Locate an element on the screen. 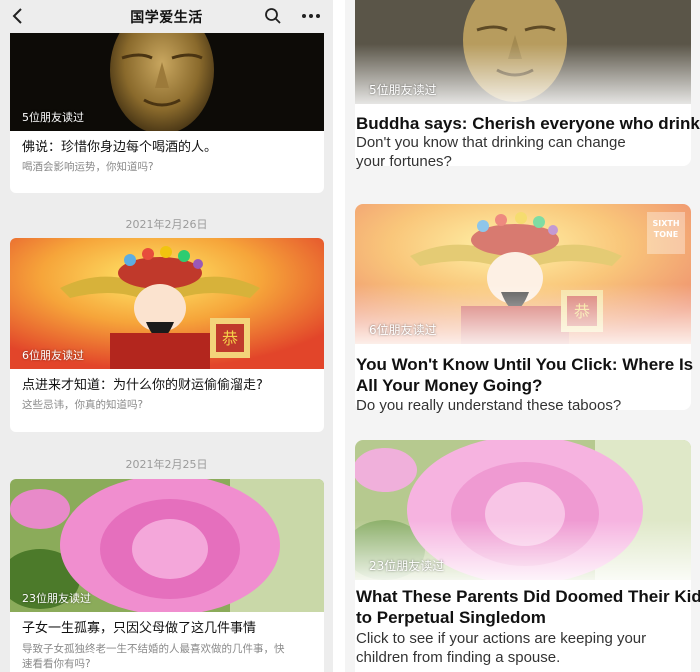 The width and height of the screenshot is (700, 672). date-separator: 2021年2月25日 is located at coordinates (166, 464).